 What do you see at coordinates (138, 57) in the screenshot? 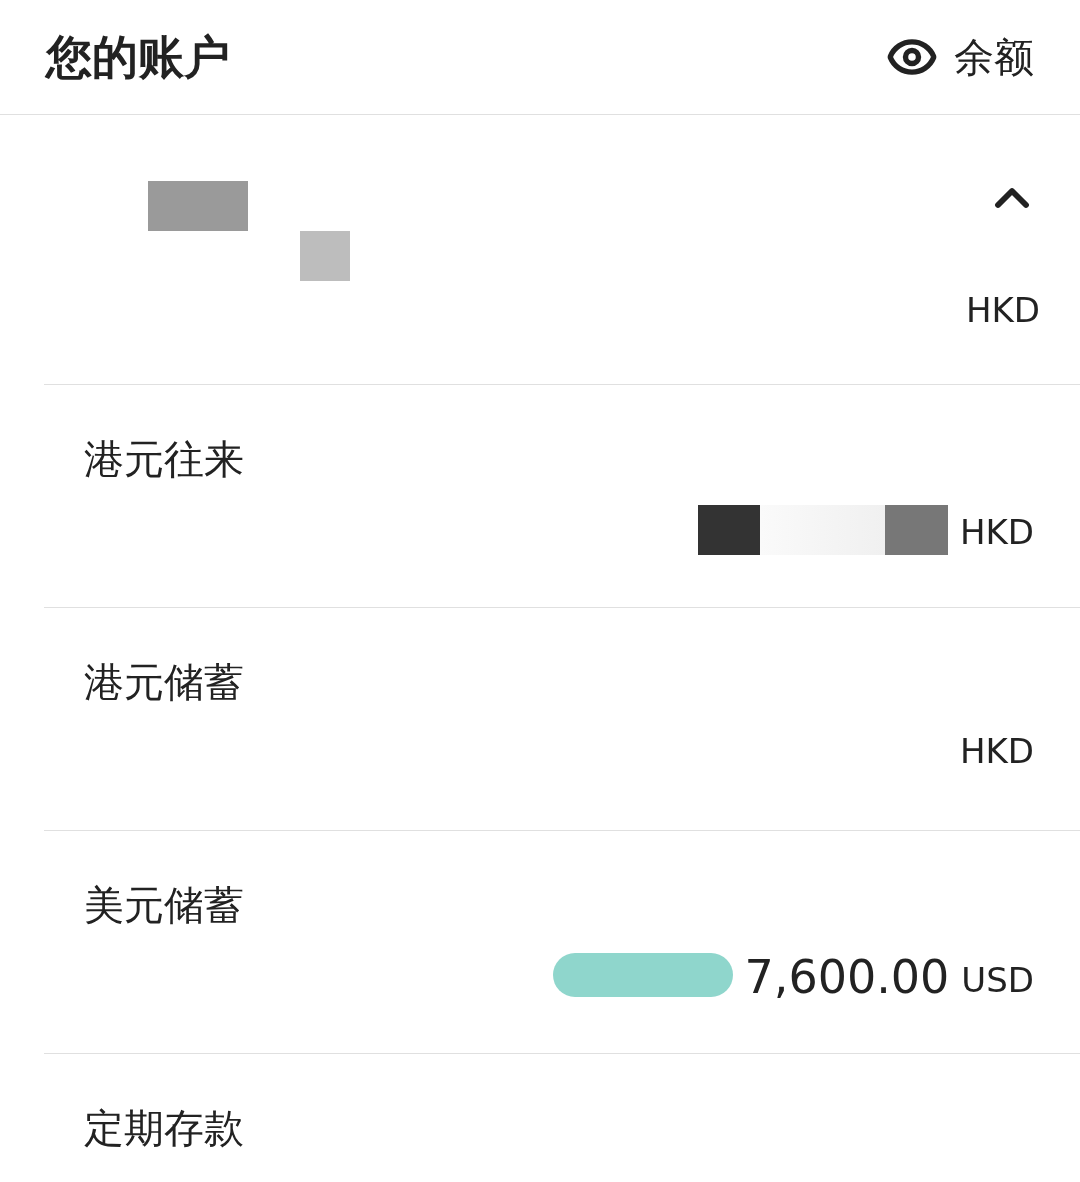
I see `page-title: 您的账户` at bounding box center [138, 57].